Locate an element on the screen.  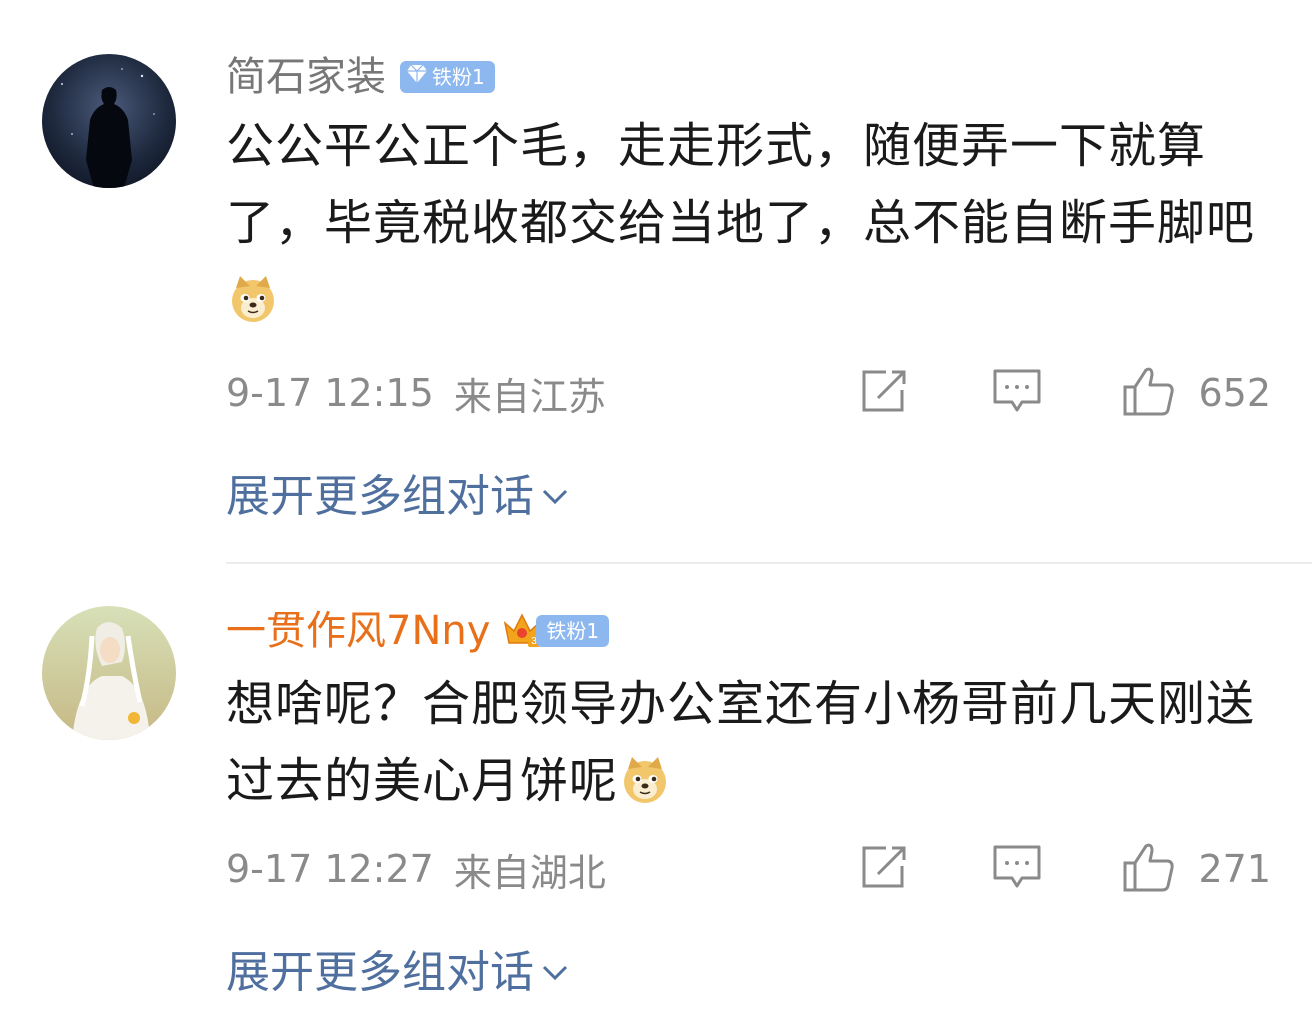
comment-actions: 271 is located at coordinates (1065, 869).